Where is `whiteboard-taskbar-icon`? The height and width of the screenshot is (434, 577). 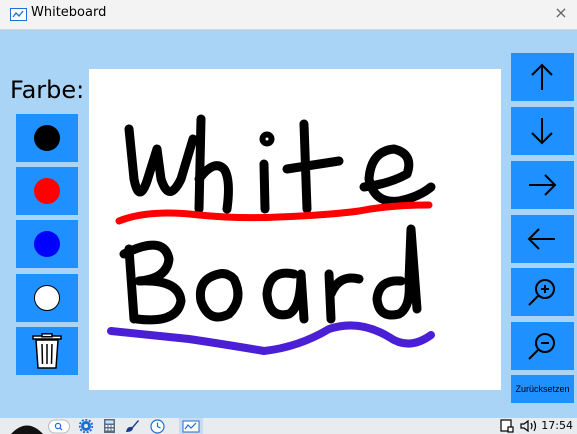
whiteboard-taskbar-icon is located at coordinates (191, 426).